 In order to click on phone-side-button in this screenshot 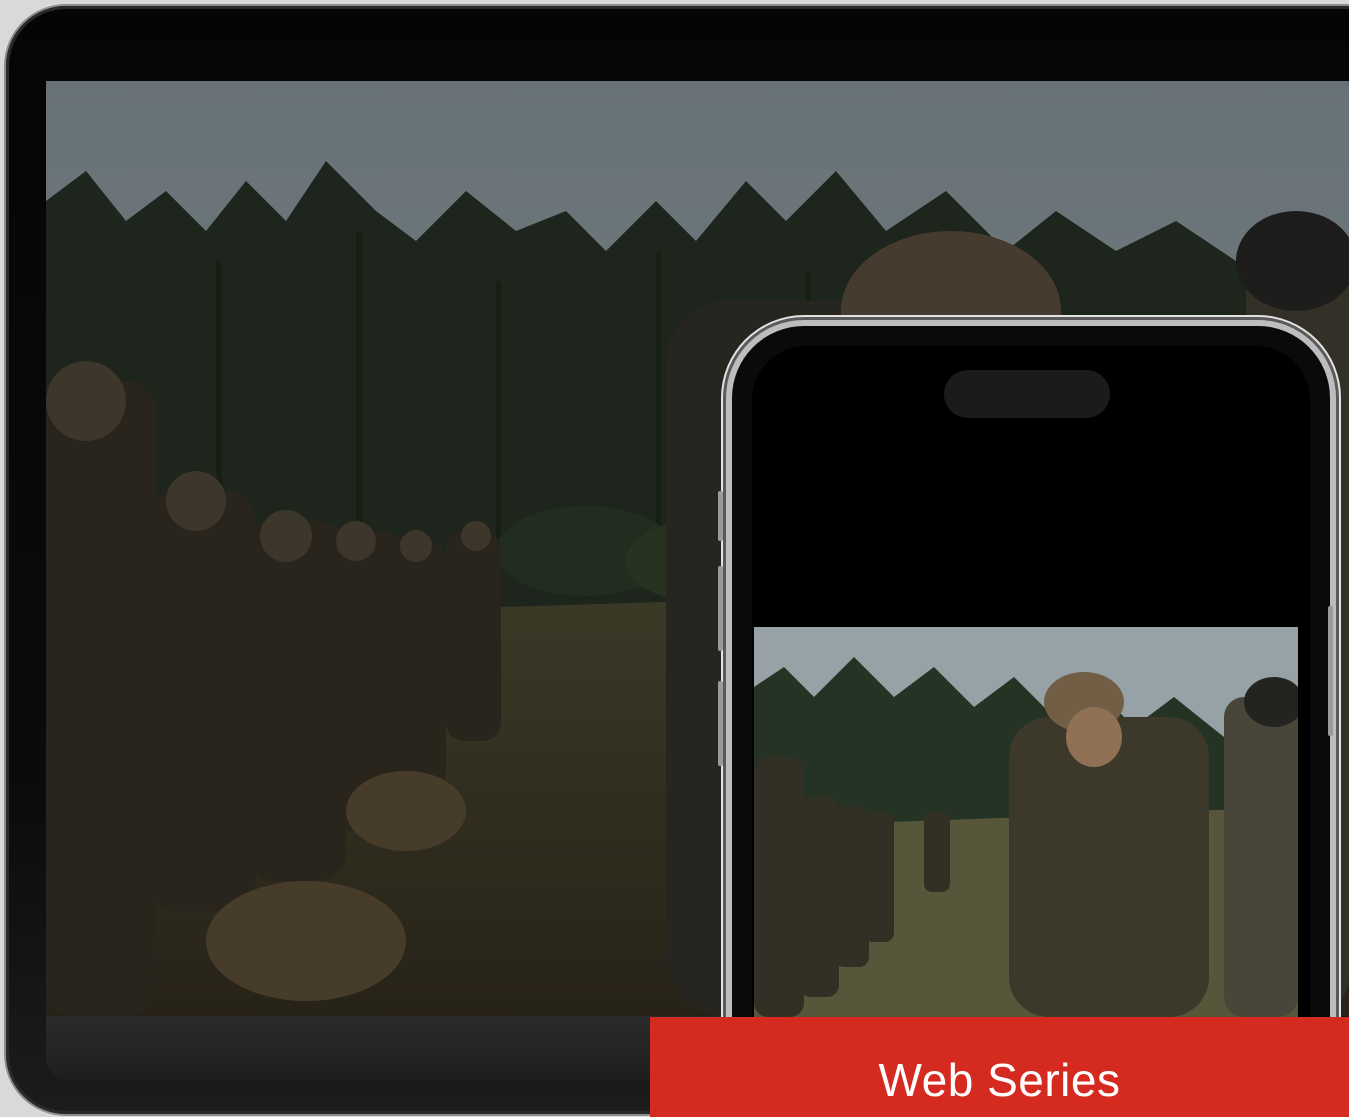, I will do `click(720, 516)`.